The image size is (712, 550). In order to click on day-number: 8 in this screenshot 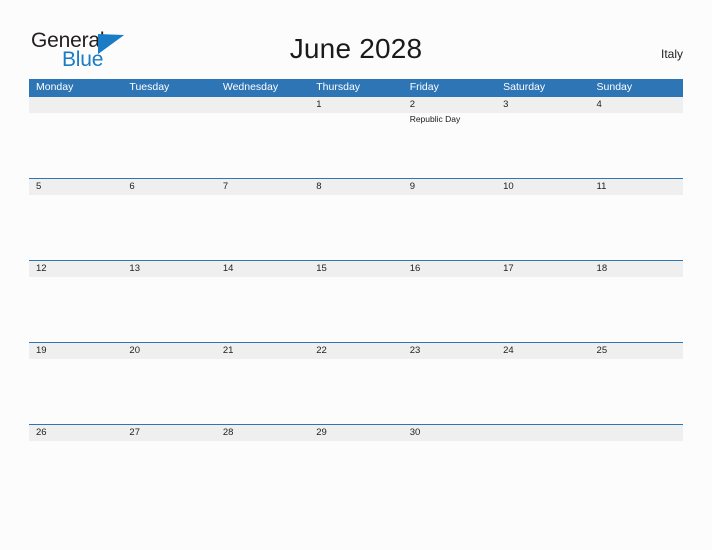, I will do `click(355, 187)`.